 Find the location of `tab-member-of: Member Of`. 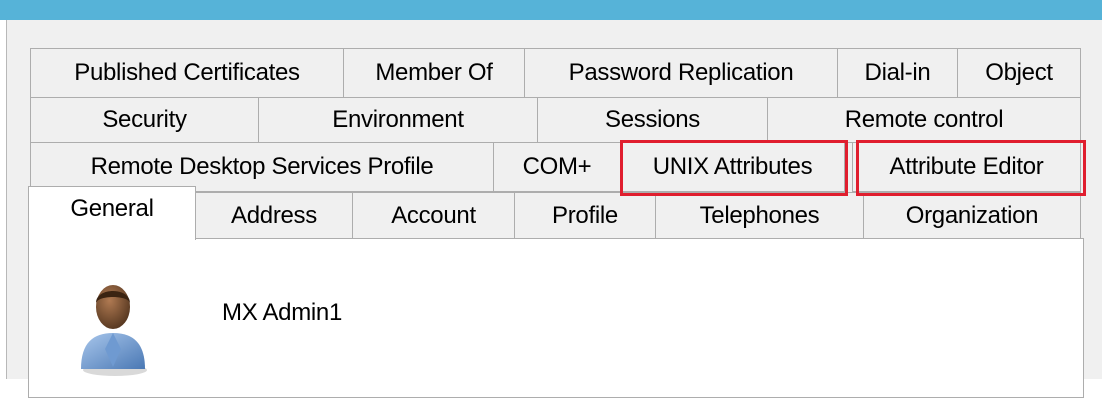

tab-member-of: Member Of is located at coordinates (434, 73).